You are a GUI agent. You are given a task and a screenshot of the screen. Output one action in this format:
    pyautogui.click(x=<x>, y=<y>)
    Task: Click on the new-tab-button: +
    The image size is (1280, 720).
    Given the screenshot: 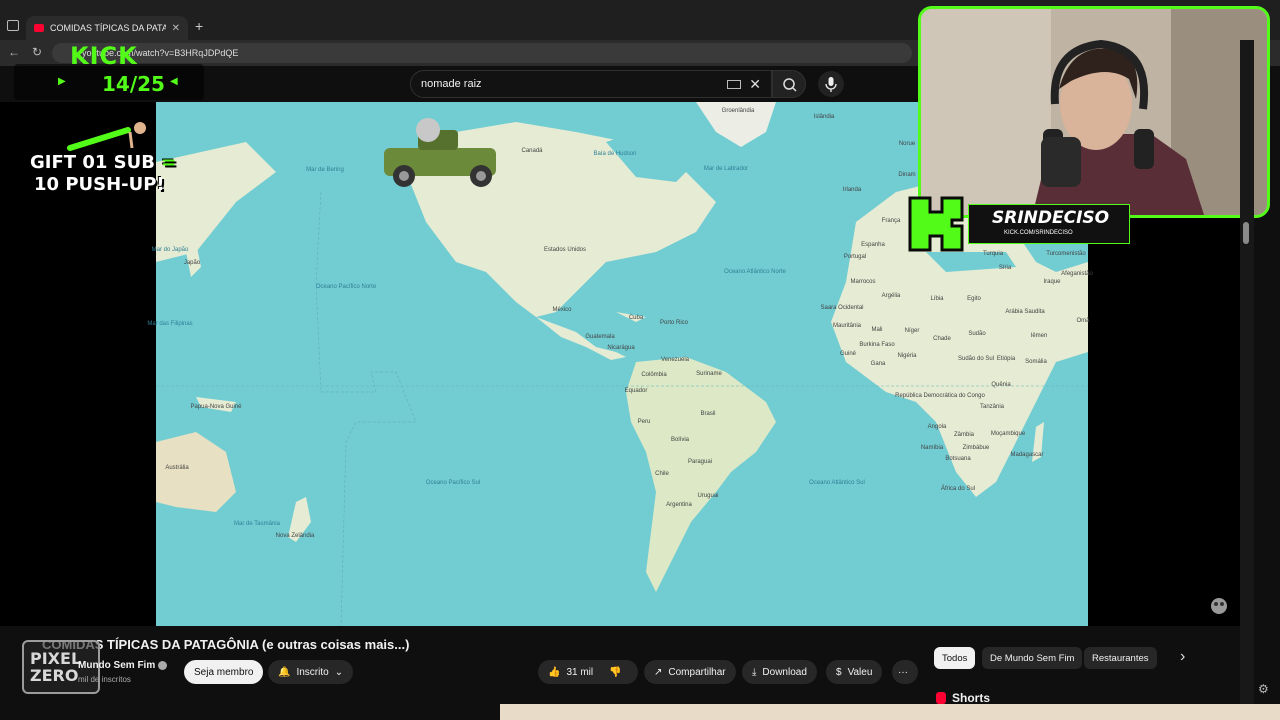 What is the action you would take?
    pyautogui.click(x=199, y=26)
    